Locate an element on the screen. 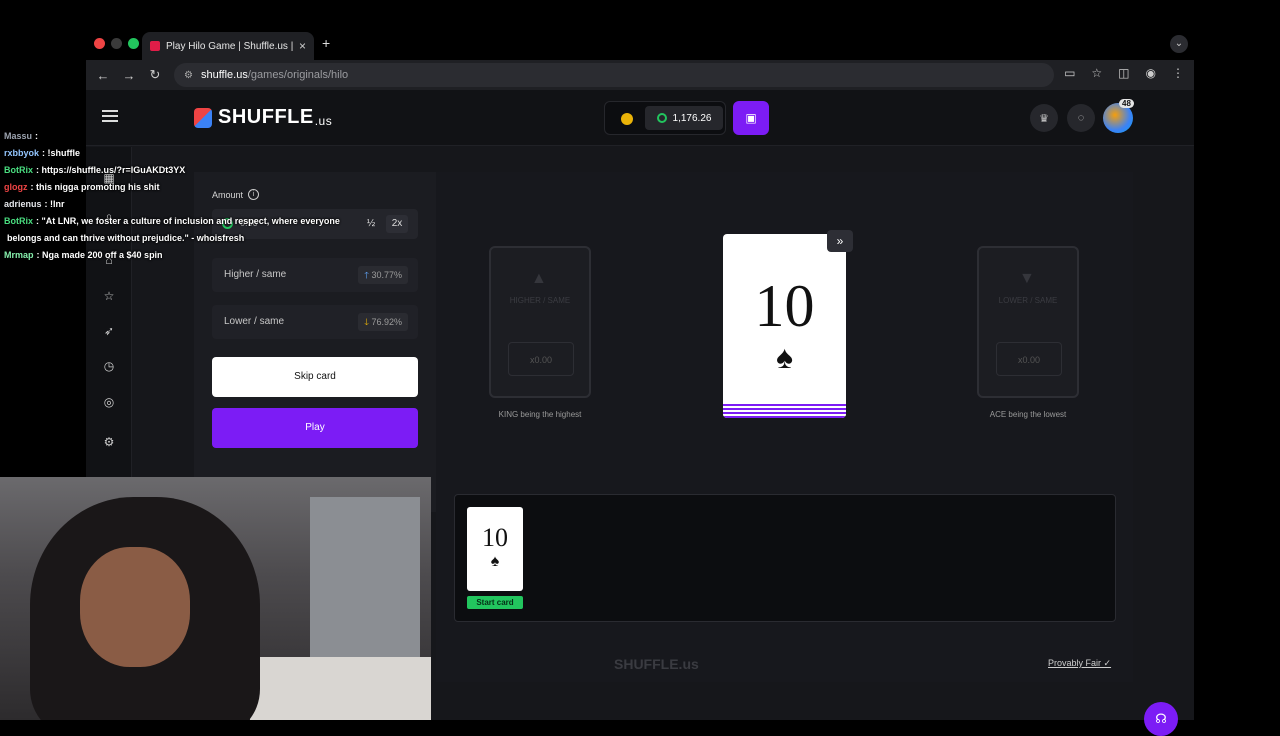  higher-caption: KING being the highest is located at coordinates (540, 414).